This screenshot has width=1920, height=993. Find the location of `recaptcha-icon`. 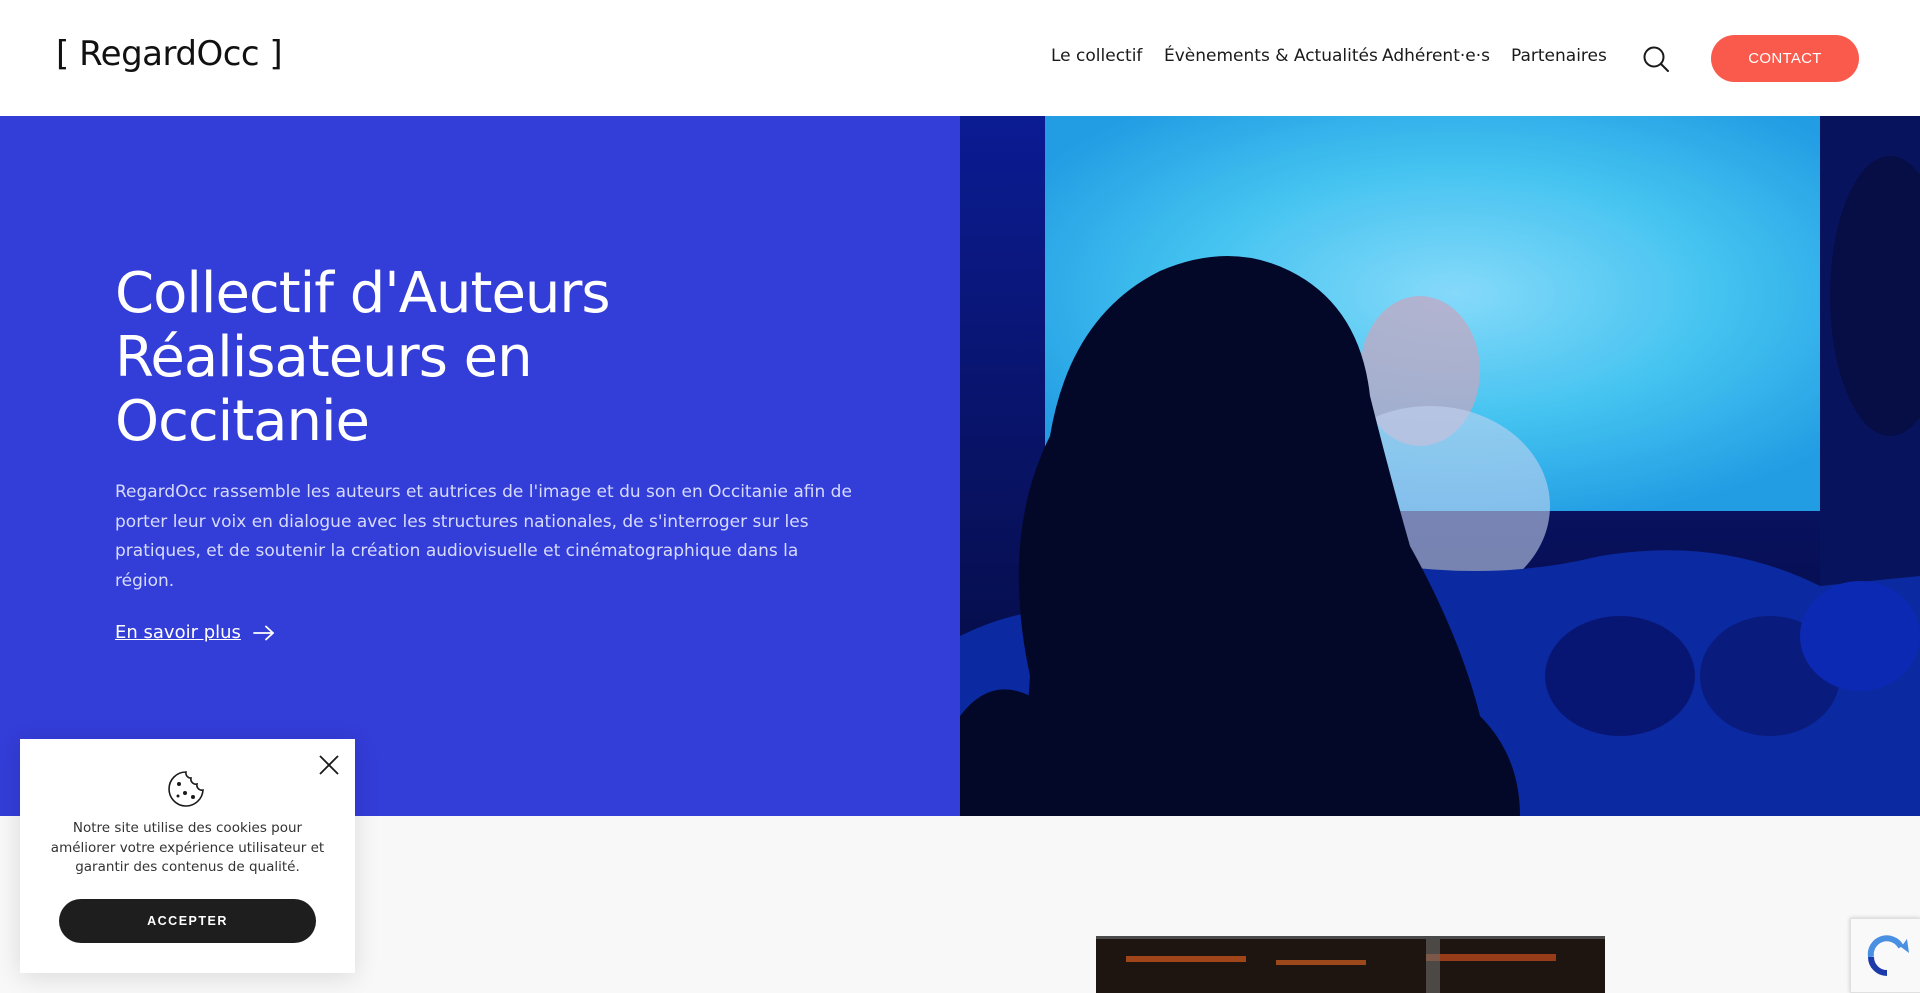

recaptcha-icon is located at coordinates (1888, 955).